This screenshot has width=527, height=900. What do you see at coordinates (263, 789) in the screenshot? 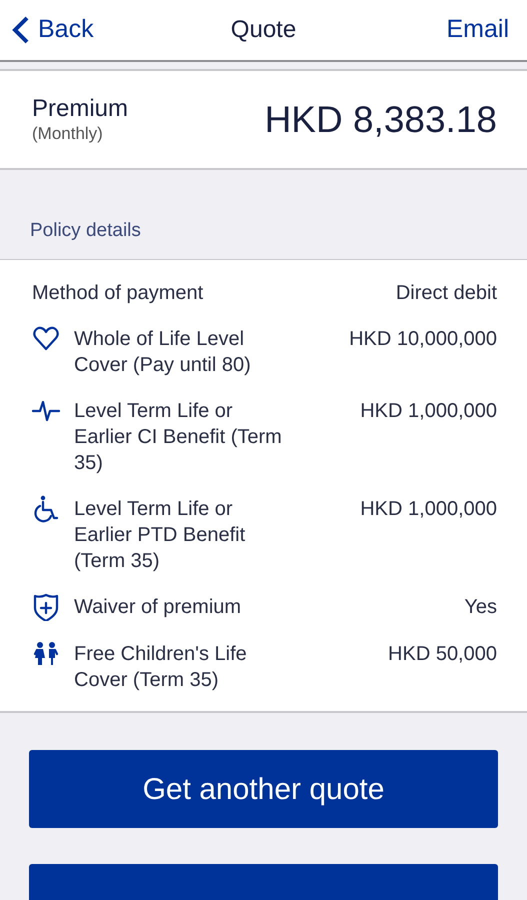
I see `get-quote-button: Get another quote` at bounding box center [263, 789].